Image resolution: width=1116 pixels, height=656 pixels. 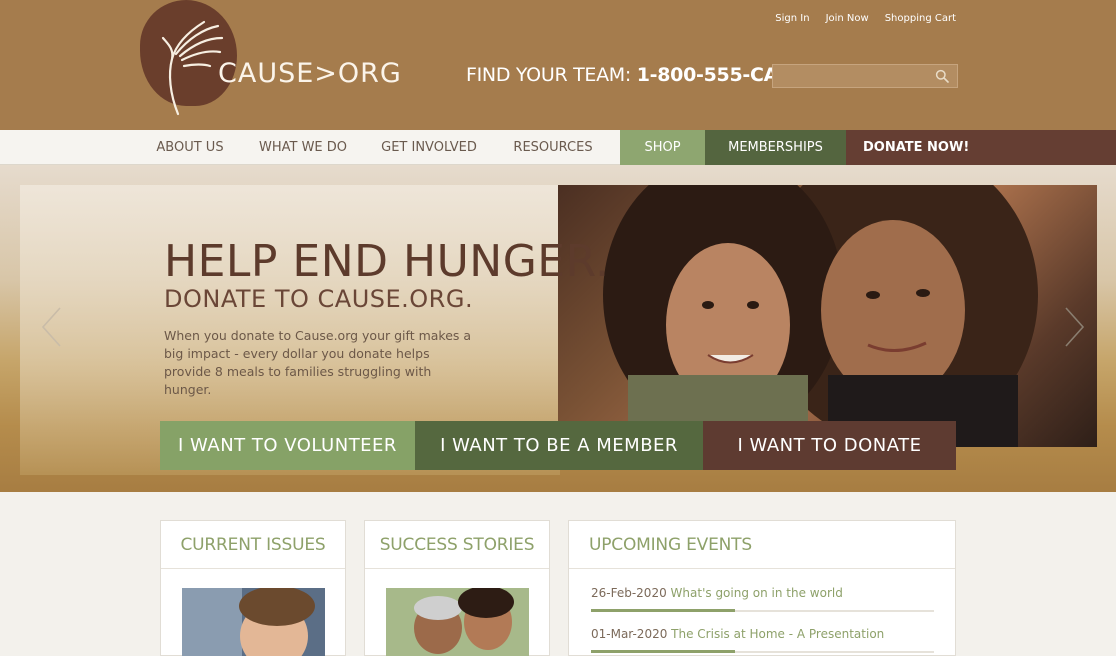 What do you see at coordinates (792, 18) in the screenshot?
I see `sign-in-link: Sign In` at bounding box center [792, 18].